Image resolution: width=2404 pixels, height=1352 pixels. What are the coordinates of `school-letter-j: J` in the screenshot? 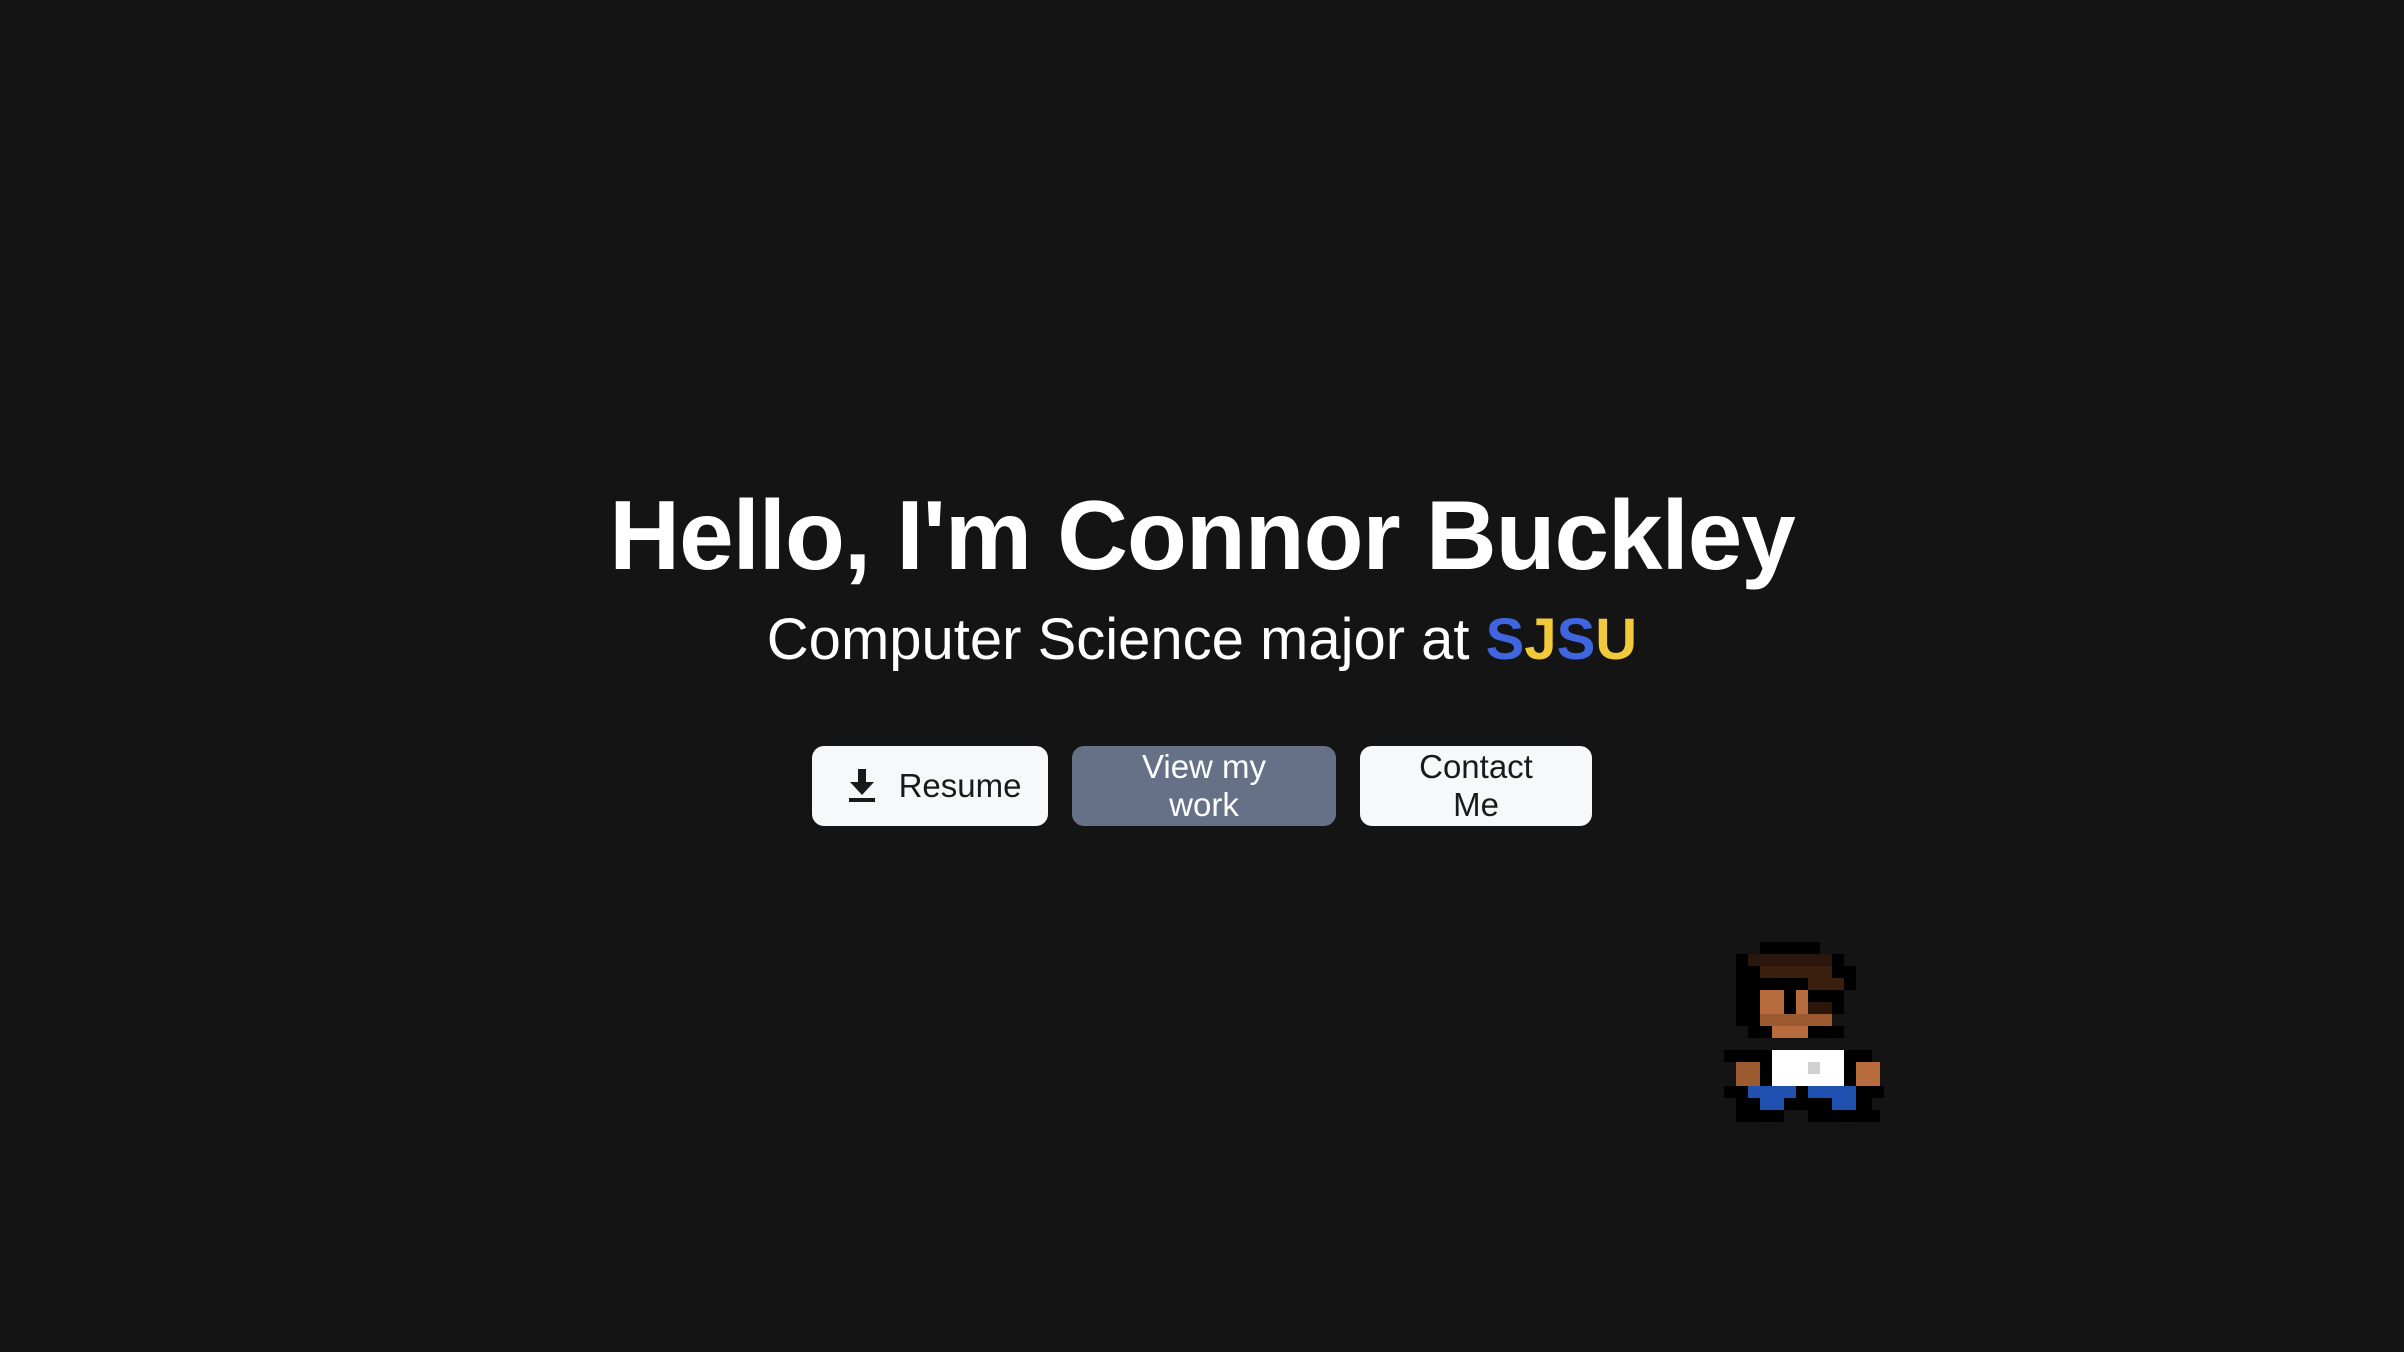 It's located at (1540, 639).